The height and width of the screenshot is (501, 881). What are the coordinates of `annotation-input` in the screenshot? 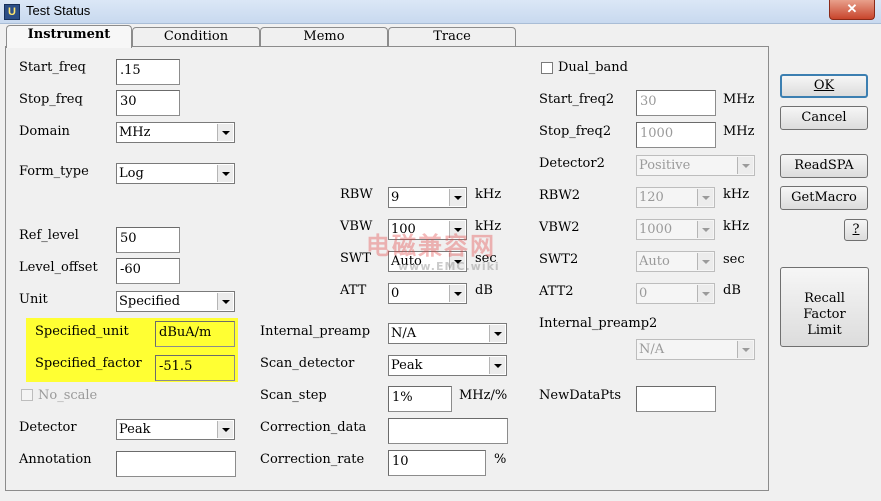 It's located at (176, 464).